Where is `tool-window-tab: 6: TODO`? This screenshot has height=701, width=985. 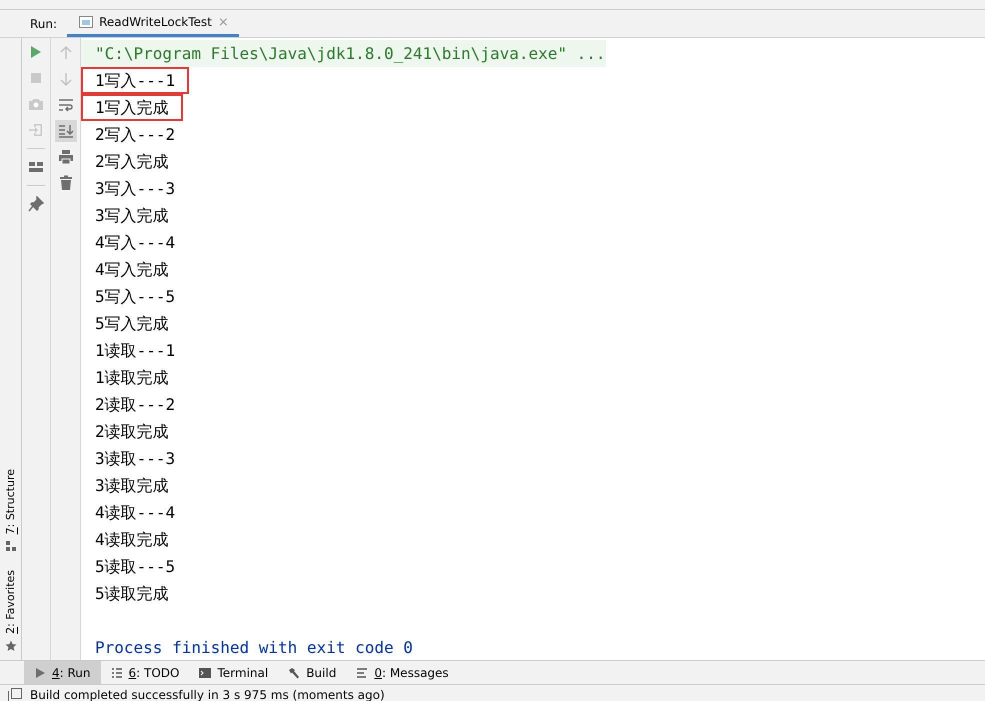
tool-window-tab: 6: TODO is located at coordinates (145, 672).